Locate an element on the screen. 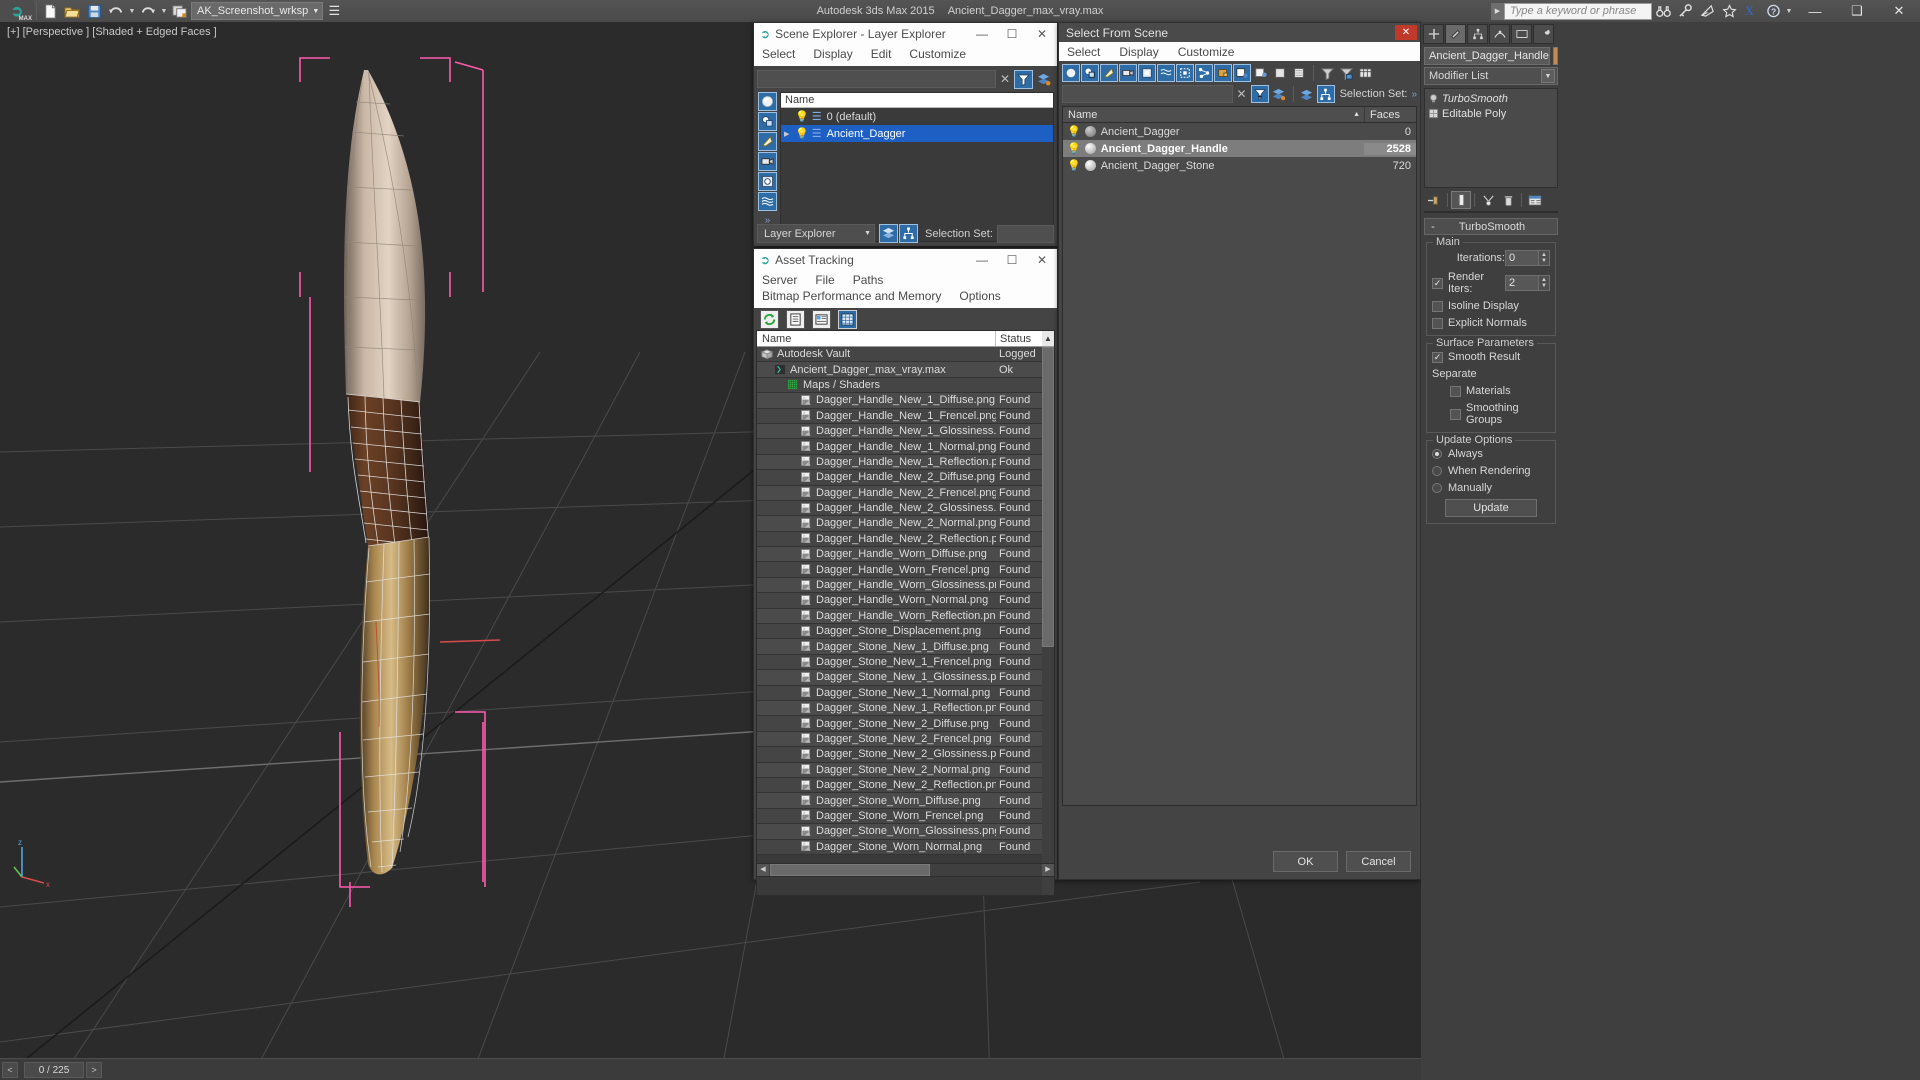 The height and width of the screenshot is (1080, 1920). update-button: Update is located at coordinates (1491, 508).